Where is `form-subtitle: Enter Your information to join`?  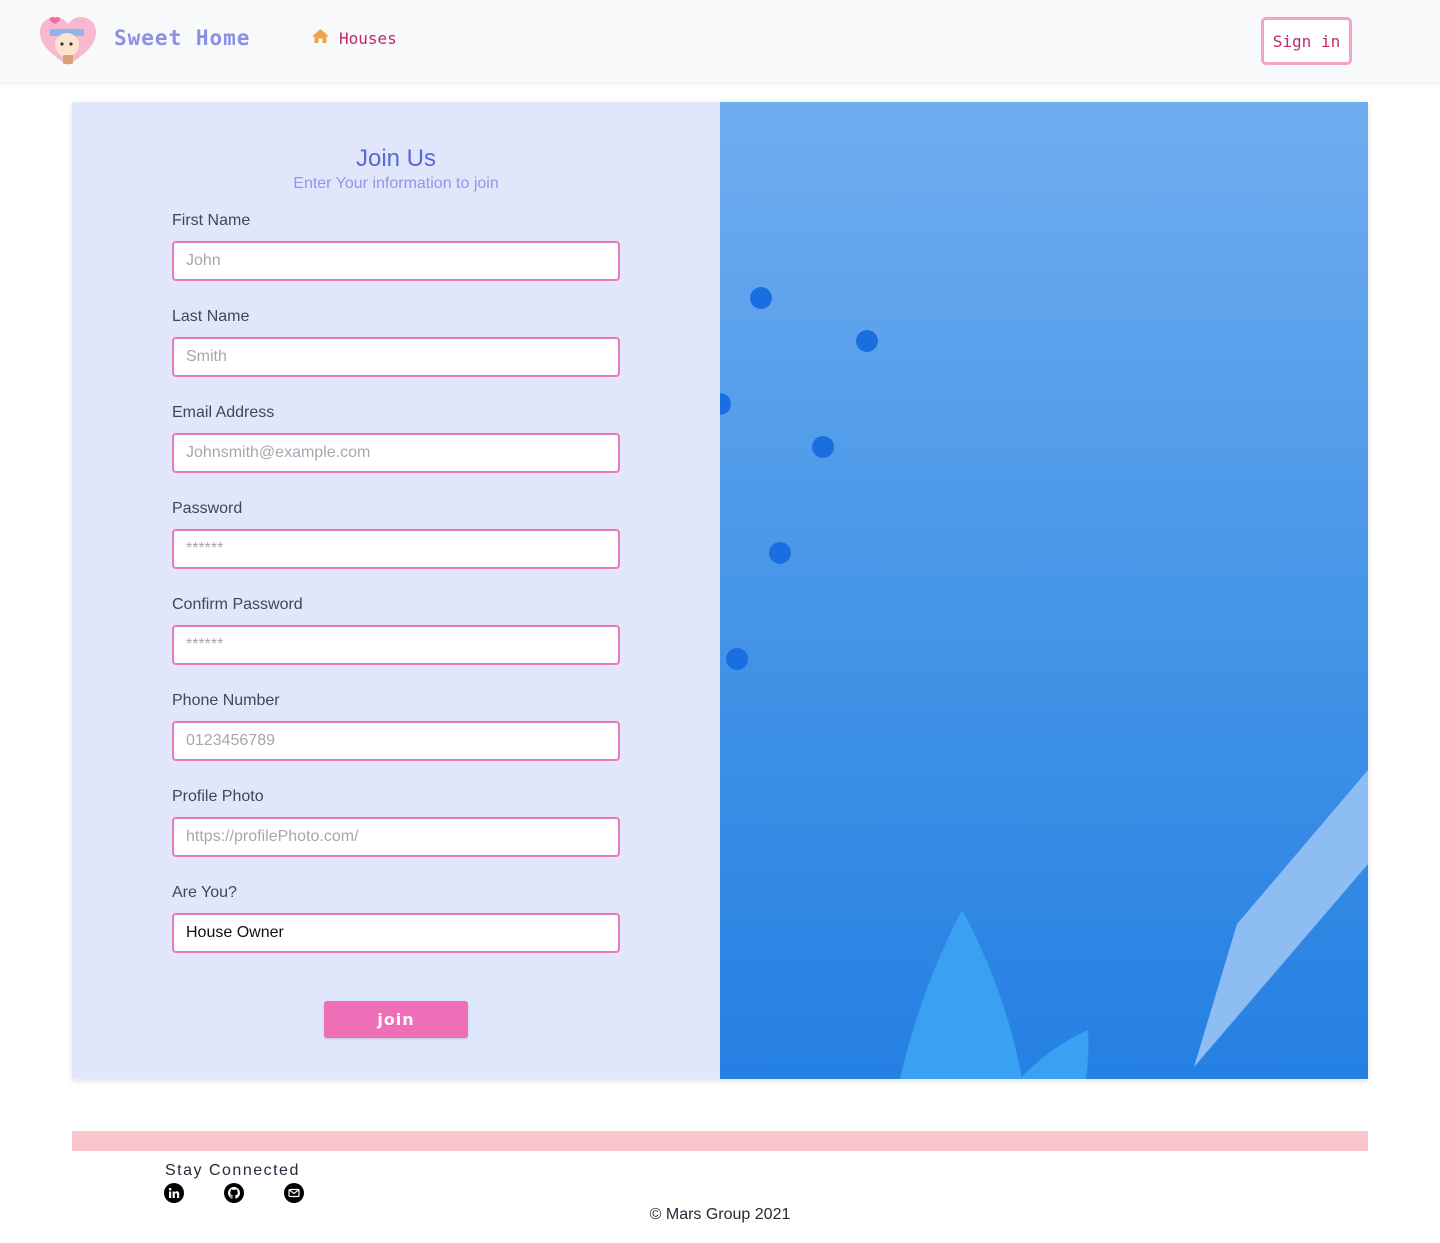
form-subtitle: Enter Your information to join is located at coordinates (396, 183).